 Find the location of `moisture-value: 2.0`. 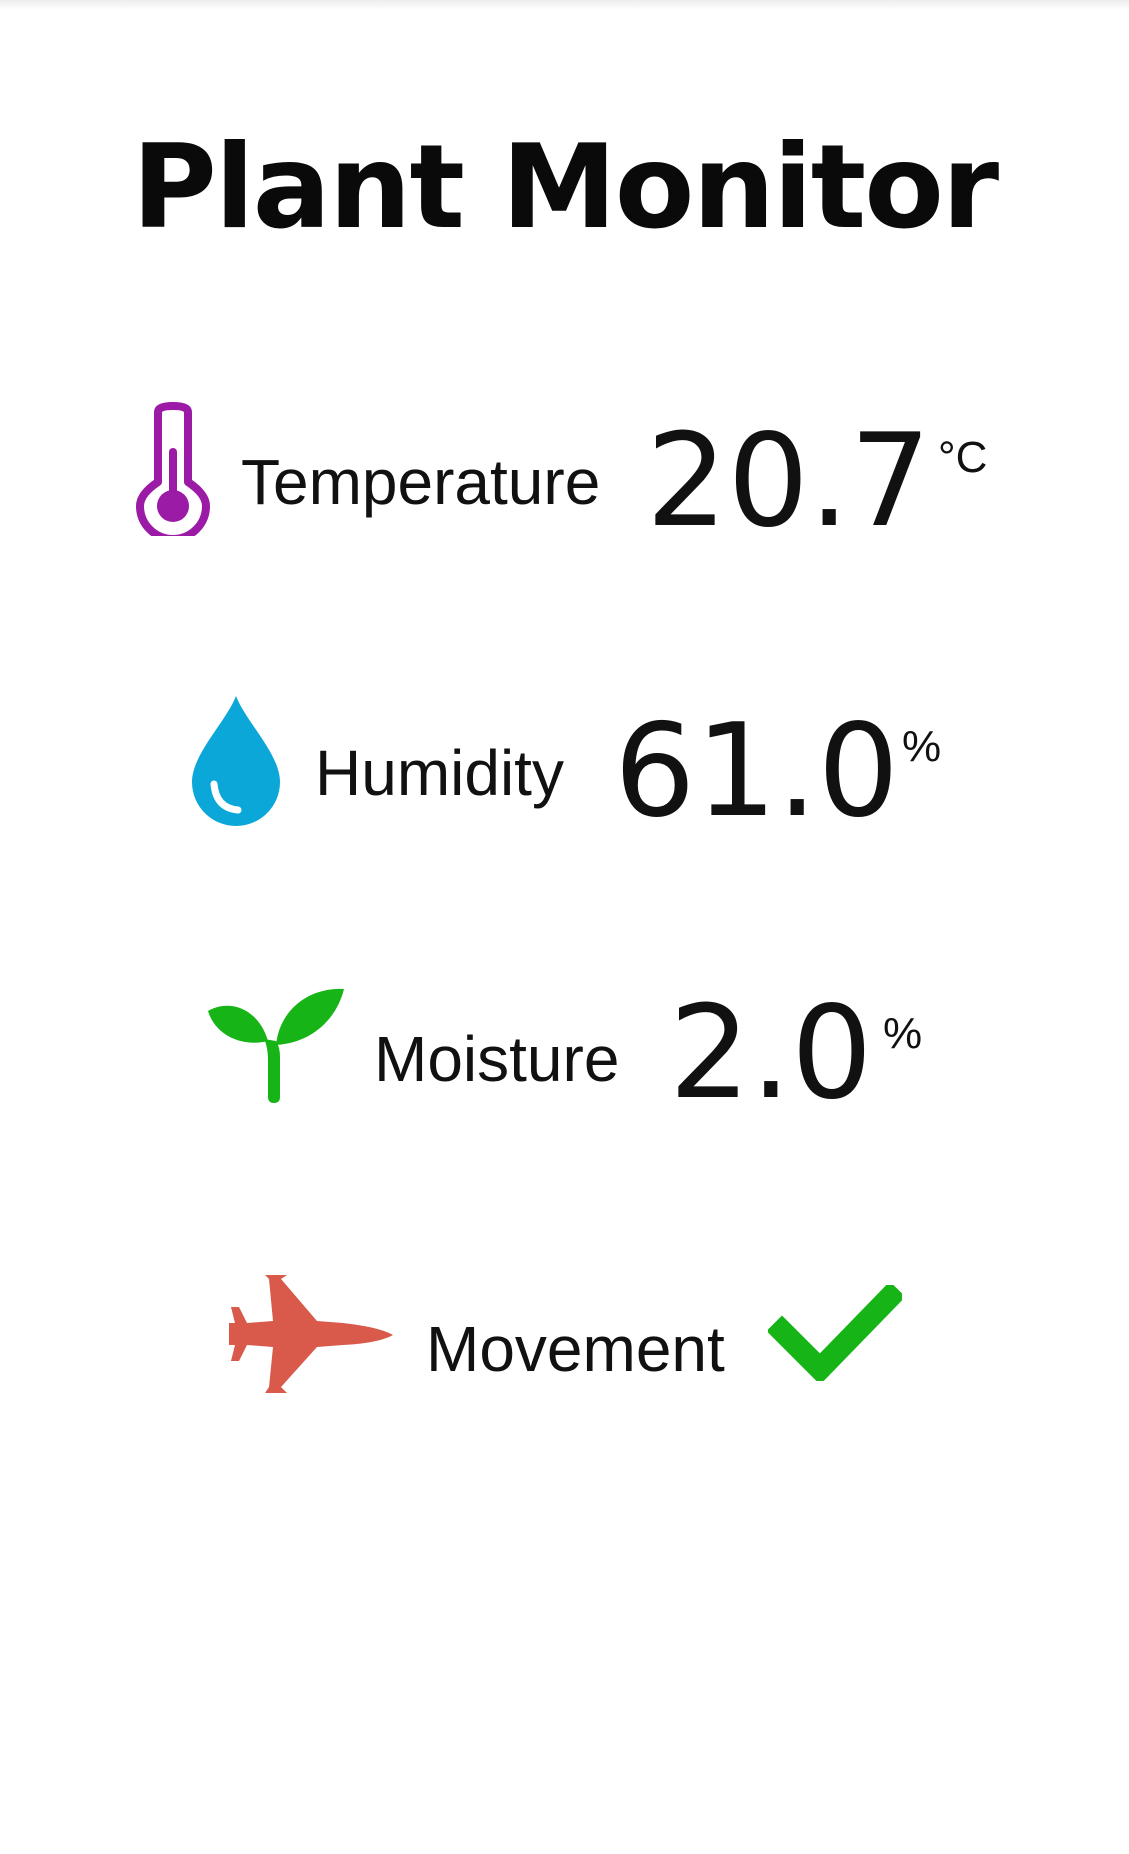

moisture-value: 2.0 is located at coordinates (771, 1053).